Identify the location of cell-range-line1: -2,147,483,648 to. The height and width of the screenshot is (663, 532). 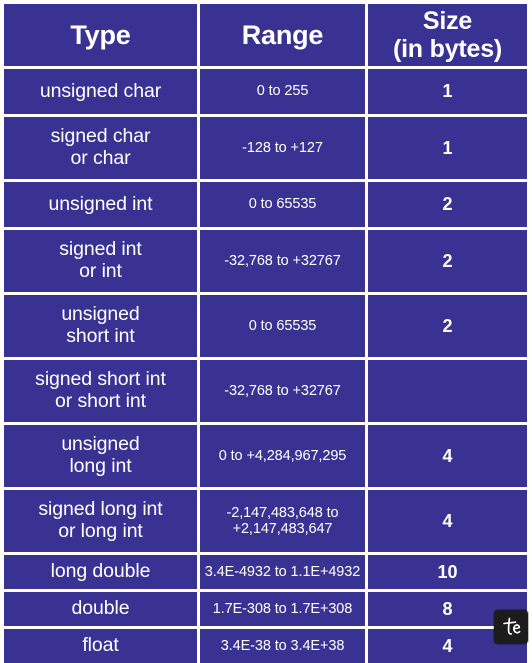
(282, 512).